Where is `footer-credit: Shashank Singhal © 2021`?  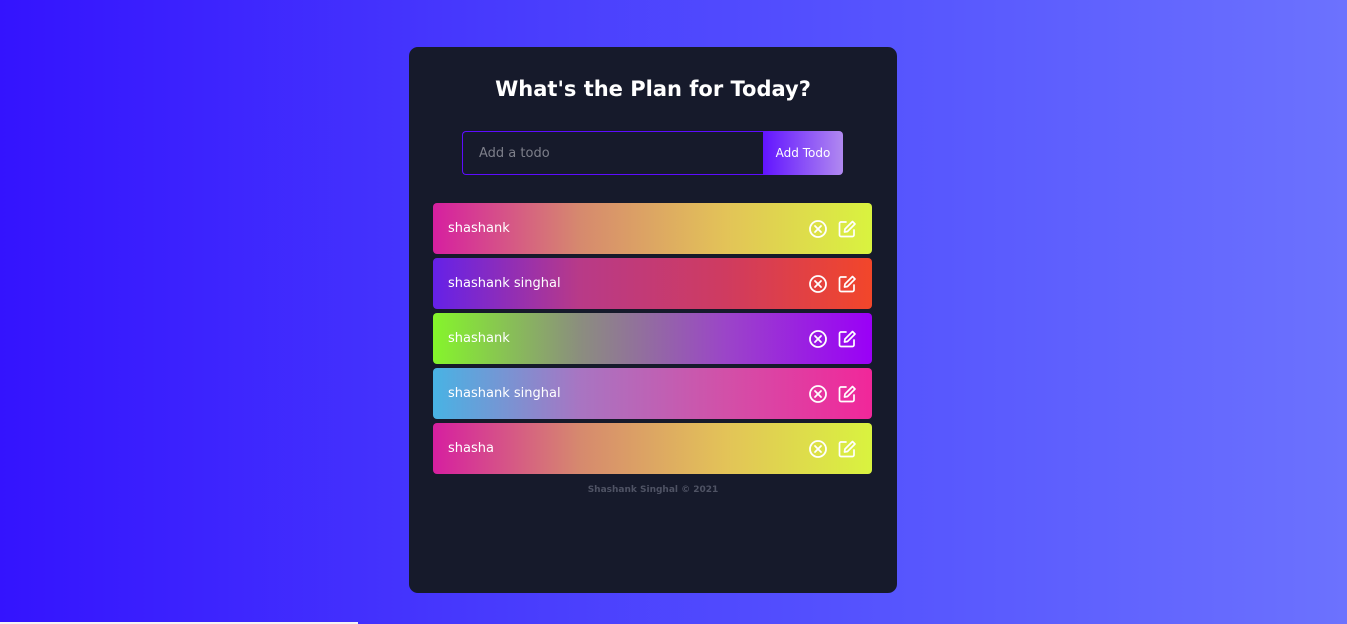
footer-credit: Shashank Singhal © 2021 is located at coordinates (653, 490).